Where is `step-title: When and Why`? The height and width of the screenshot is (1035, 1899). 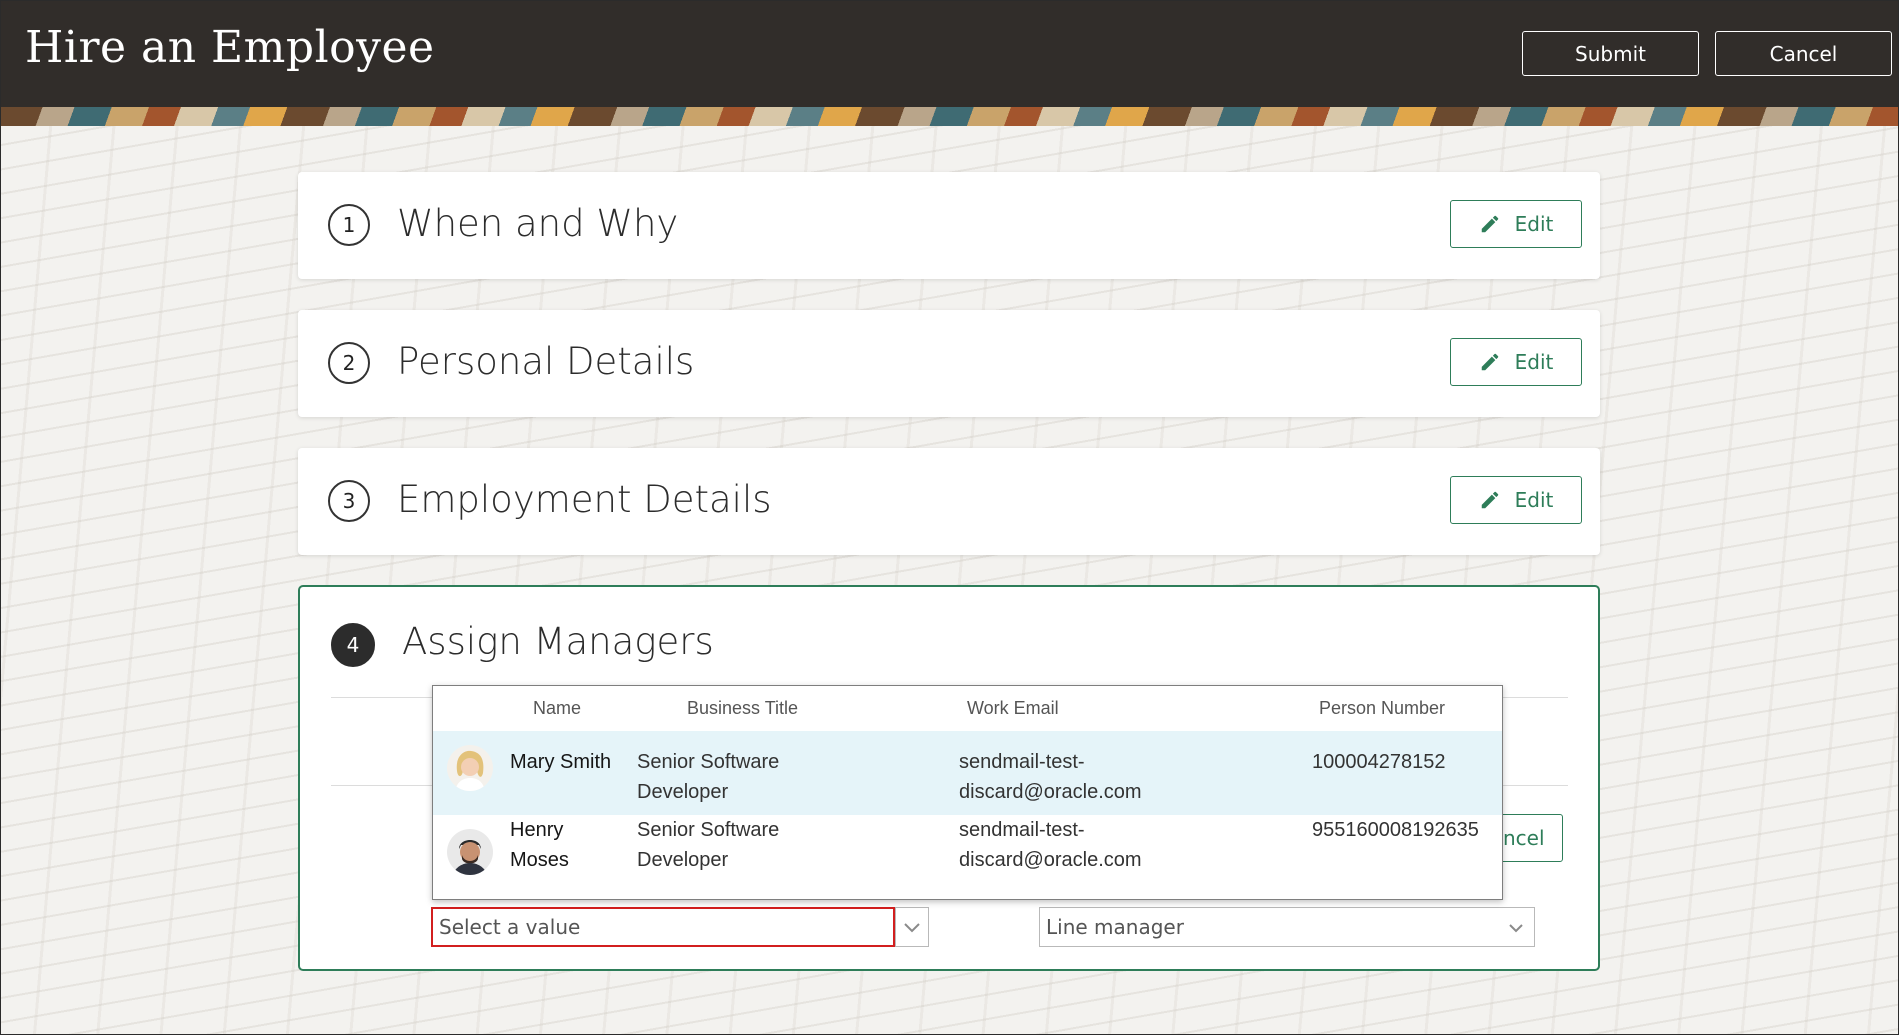
step-title: When and Why is located at coordinates (538, 223).